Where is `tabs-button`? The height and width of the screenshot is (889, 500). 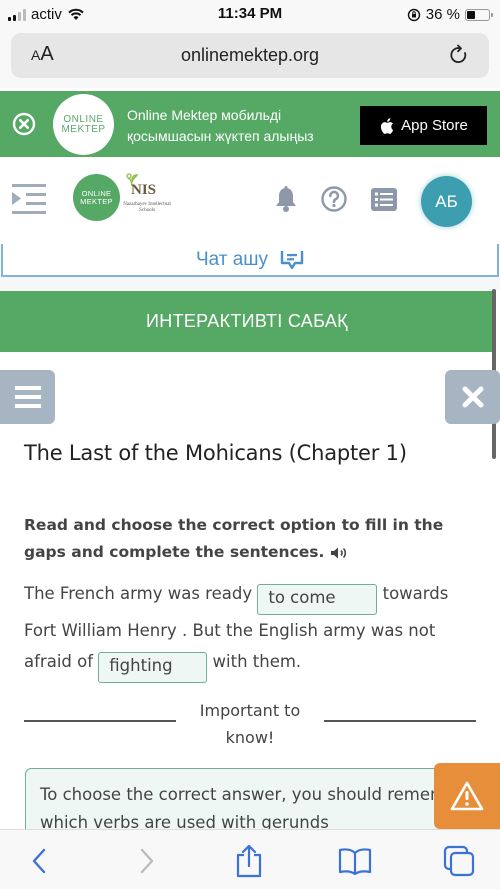
tabs-button is located at coordinates (459, 861).